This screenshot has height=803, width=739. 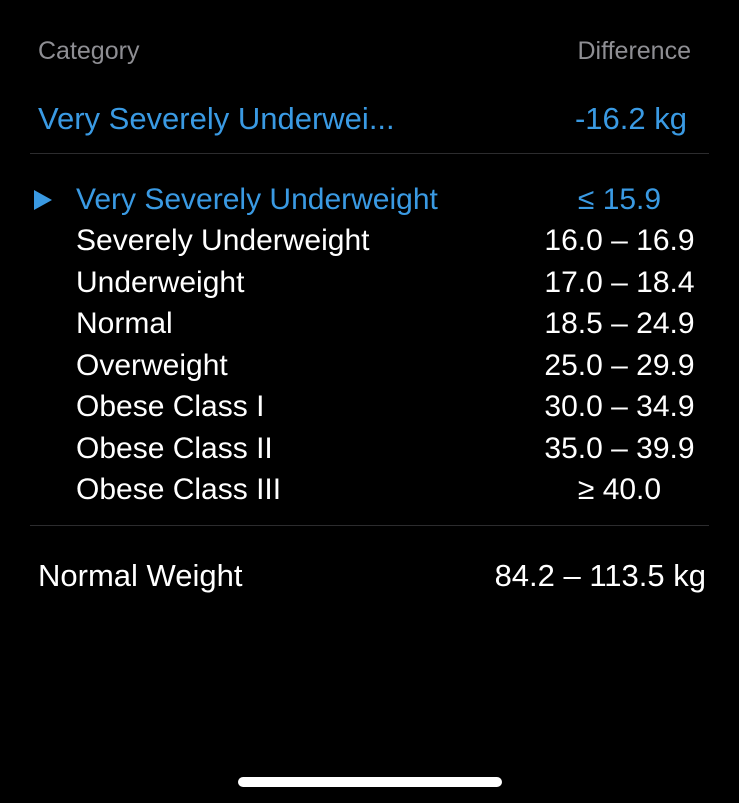 I want to click on summary-value: 84.2 – 113.5 kg, so click(x=600, y=575).